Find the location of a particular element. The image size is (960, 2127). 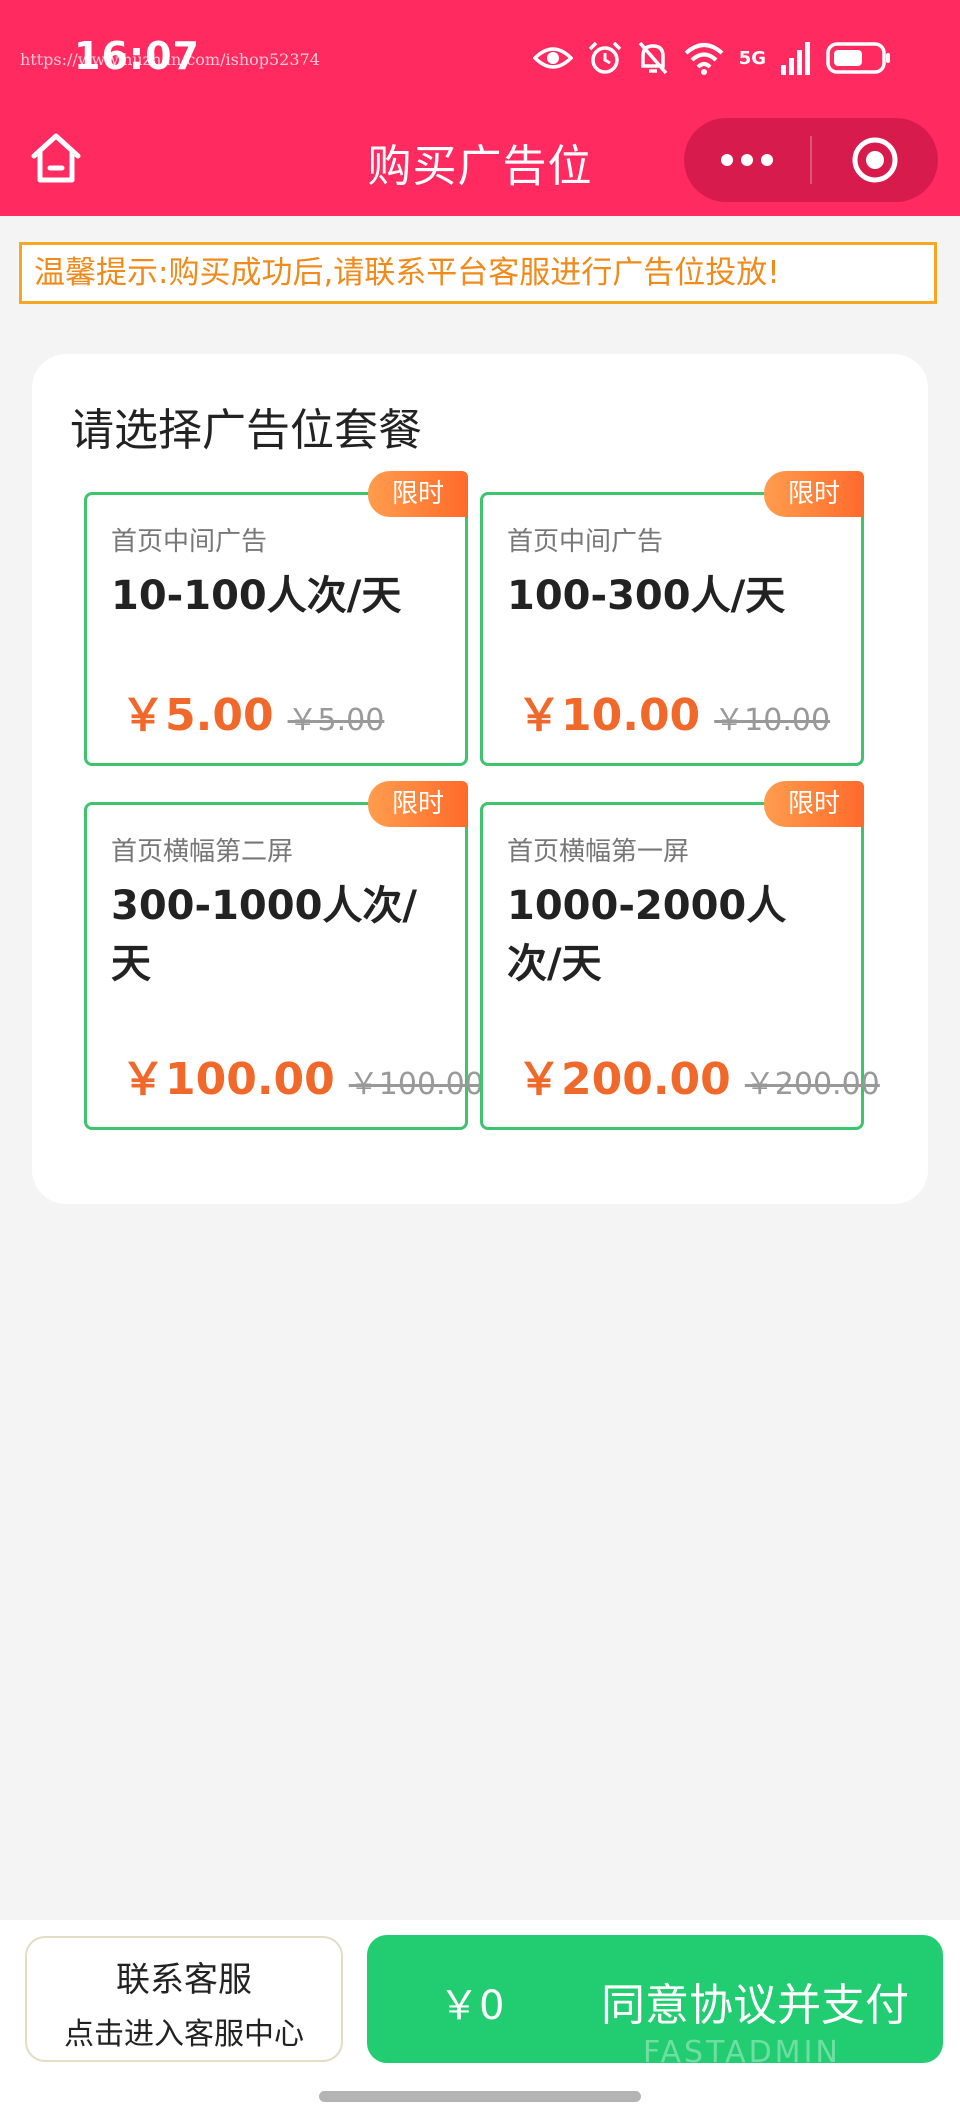

battery-icon is located at coordinates (858, 58).